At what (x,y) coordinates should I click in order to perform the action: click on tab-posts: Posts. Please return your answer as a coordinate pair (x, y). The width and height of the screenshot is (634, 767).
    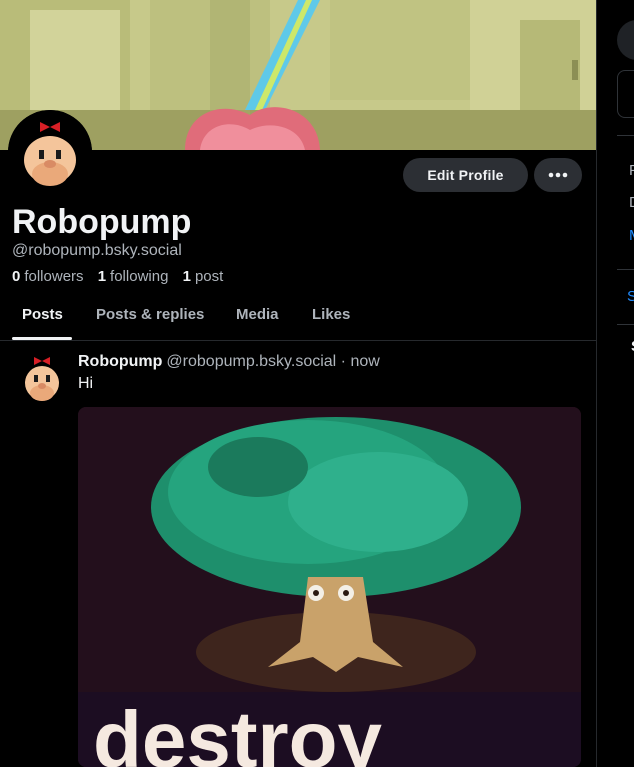
    Looking at the image, I should click on (42, 314).